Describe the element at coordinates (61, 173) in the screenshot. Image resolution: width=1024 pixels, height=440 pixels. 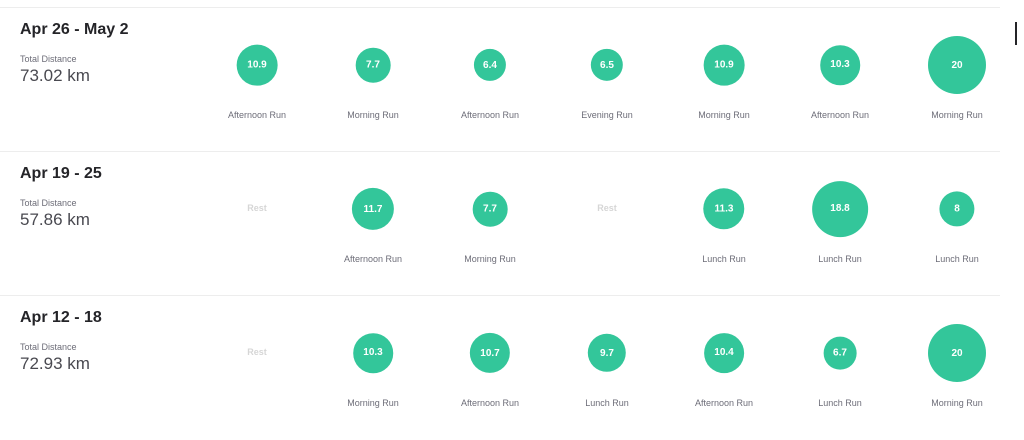
I see `week-title: Apr 19 - 25` at that location.